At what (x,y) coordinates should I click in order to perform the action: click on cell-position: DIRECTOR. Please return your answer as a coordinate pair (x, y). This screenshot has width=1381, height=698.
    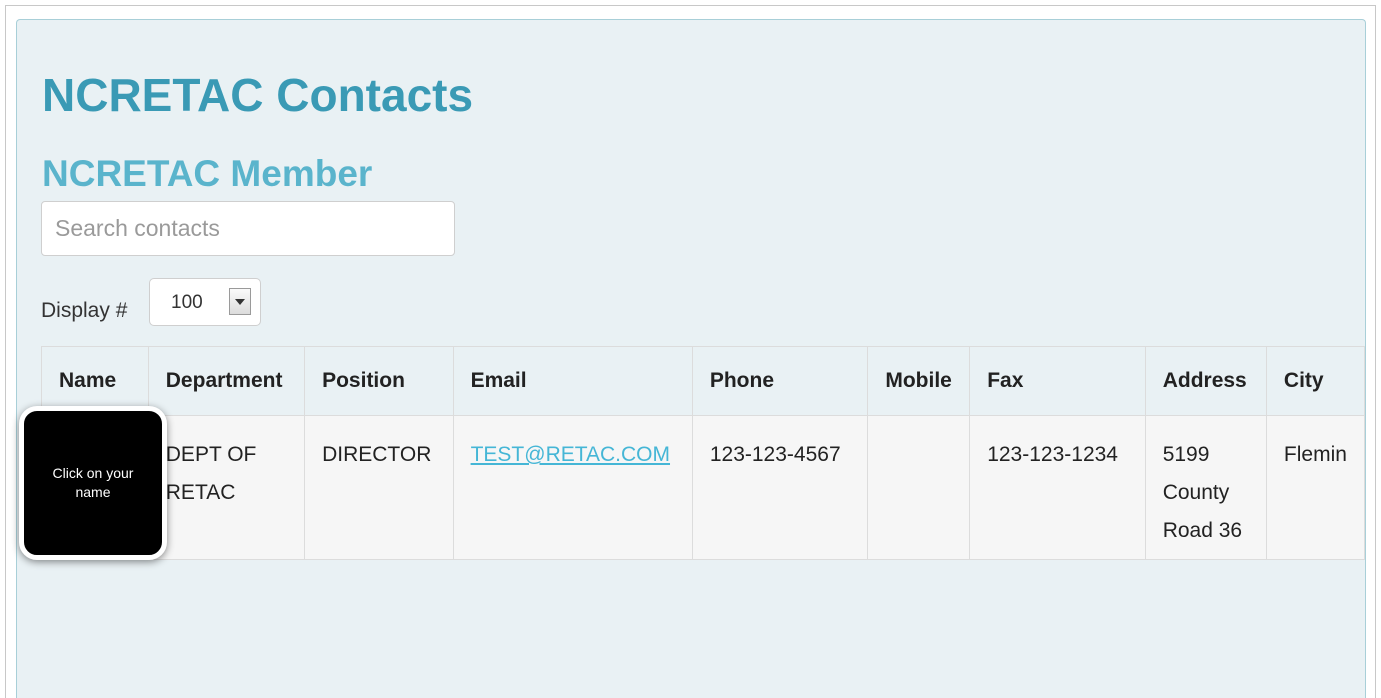
    Looking at the image, I should click on (379, 487).